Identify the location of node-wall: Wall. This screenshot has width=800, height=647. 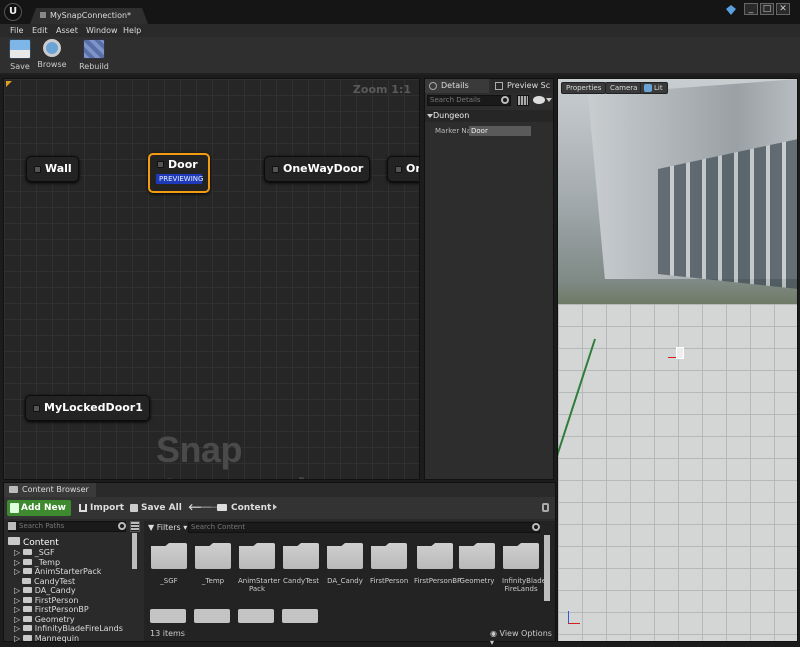
(52, 169).